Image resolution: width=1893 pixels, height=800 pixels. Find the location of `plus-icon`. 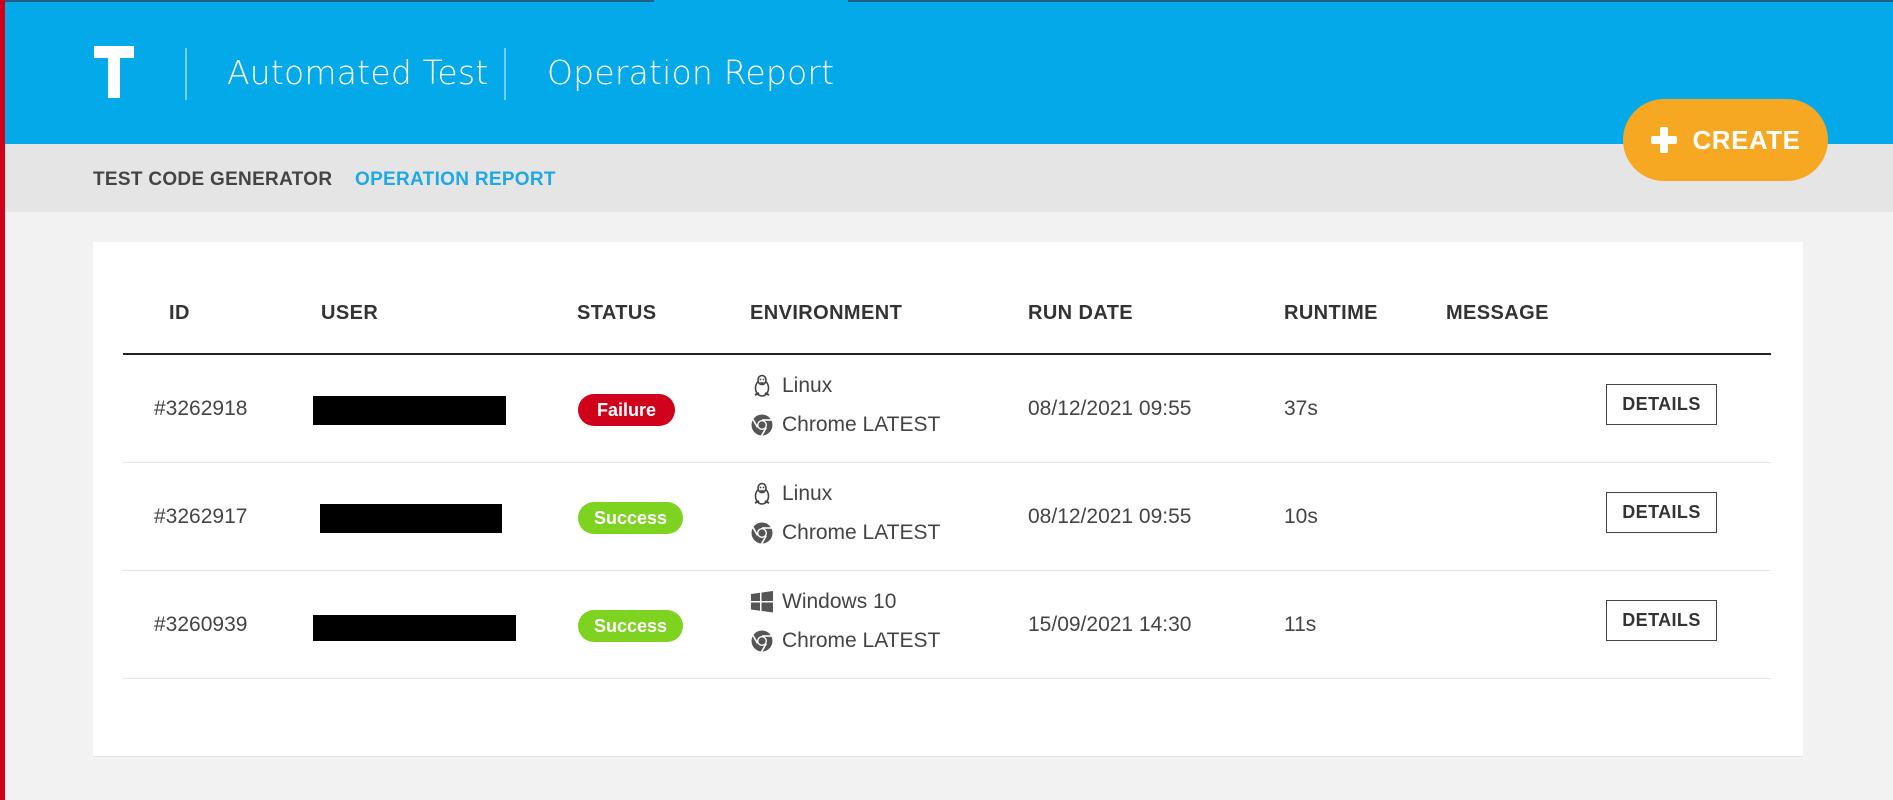

plus-icon is located at coordinates (1663, 140).